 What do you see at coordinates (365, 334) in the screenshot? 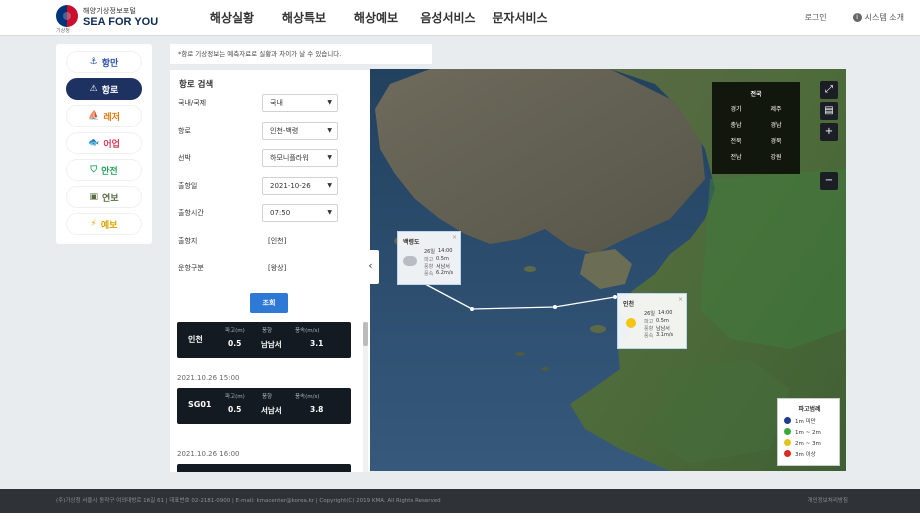
I see `results-scrollbar-thumb` at bounding box center [365, 334].